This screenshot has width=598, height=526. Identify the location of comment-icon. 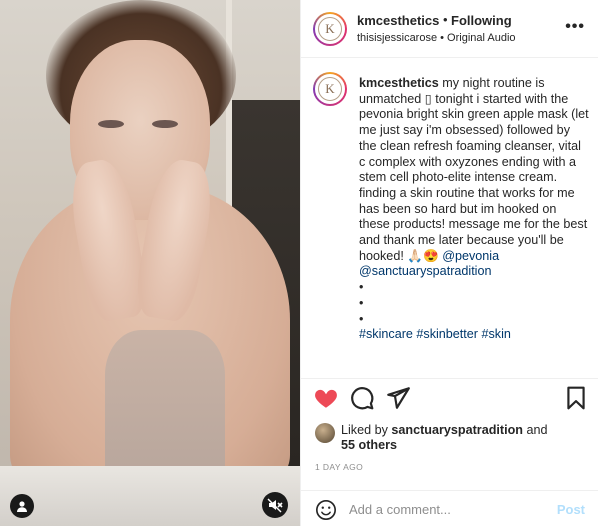
(362, 398).